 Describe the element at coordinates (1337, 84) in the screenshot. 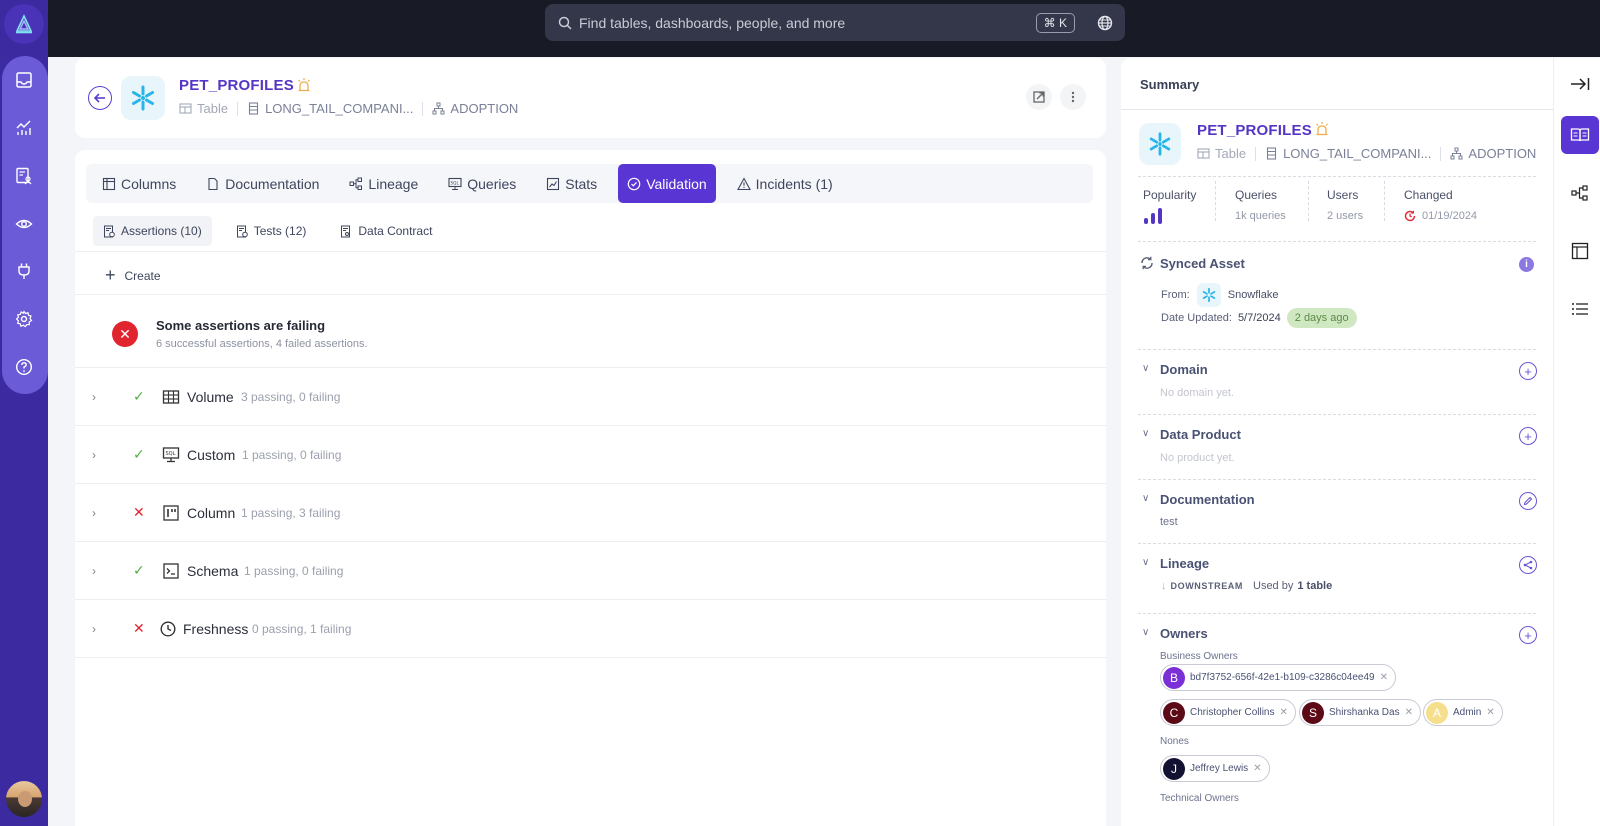

I see `summary-header: Summary` at that location.